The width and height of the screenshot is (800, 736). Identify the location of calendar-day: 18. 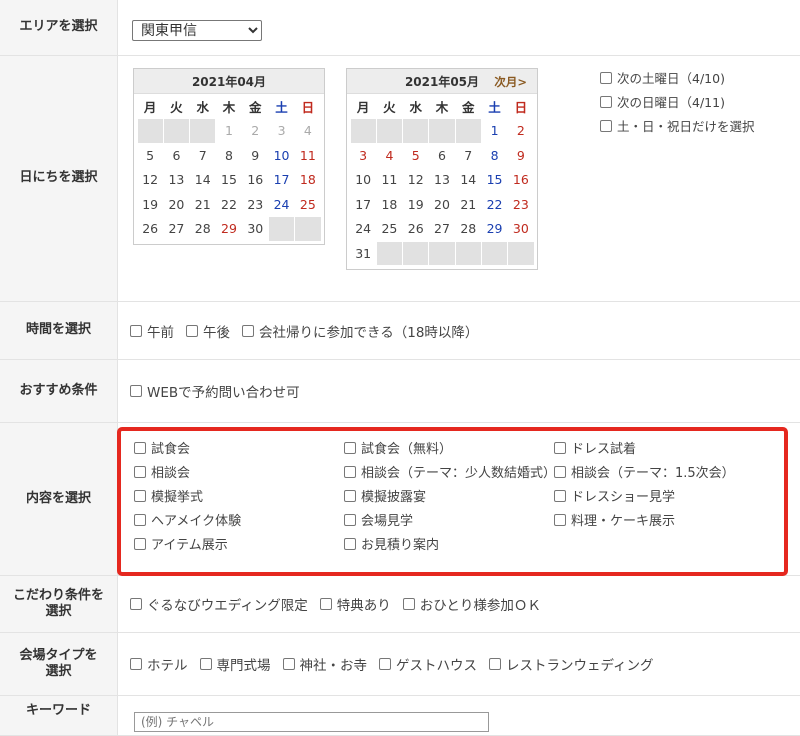
(389, 205).